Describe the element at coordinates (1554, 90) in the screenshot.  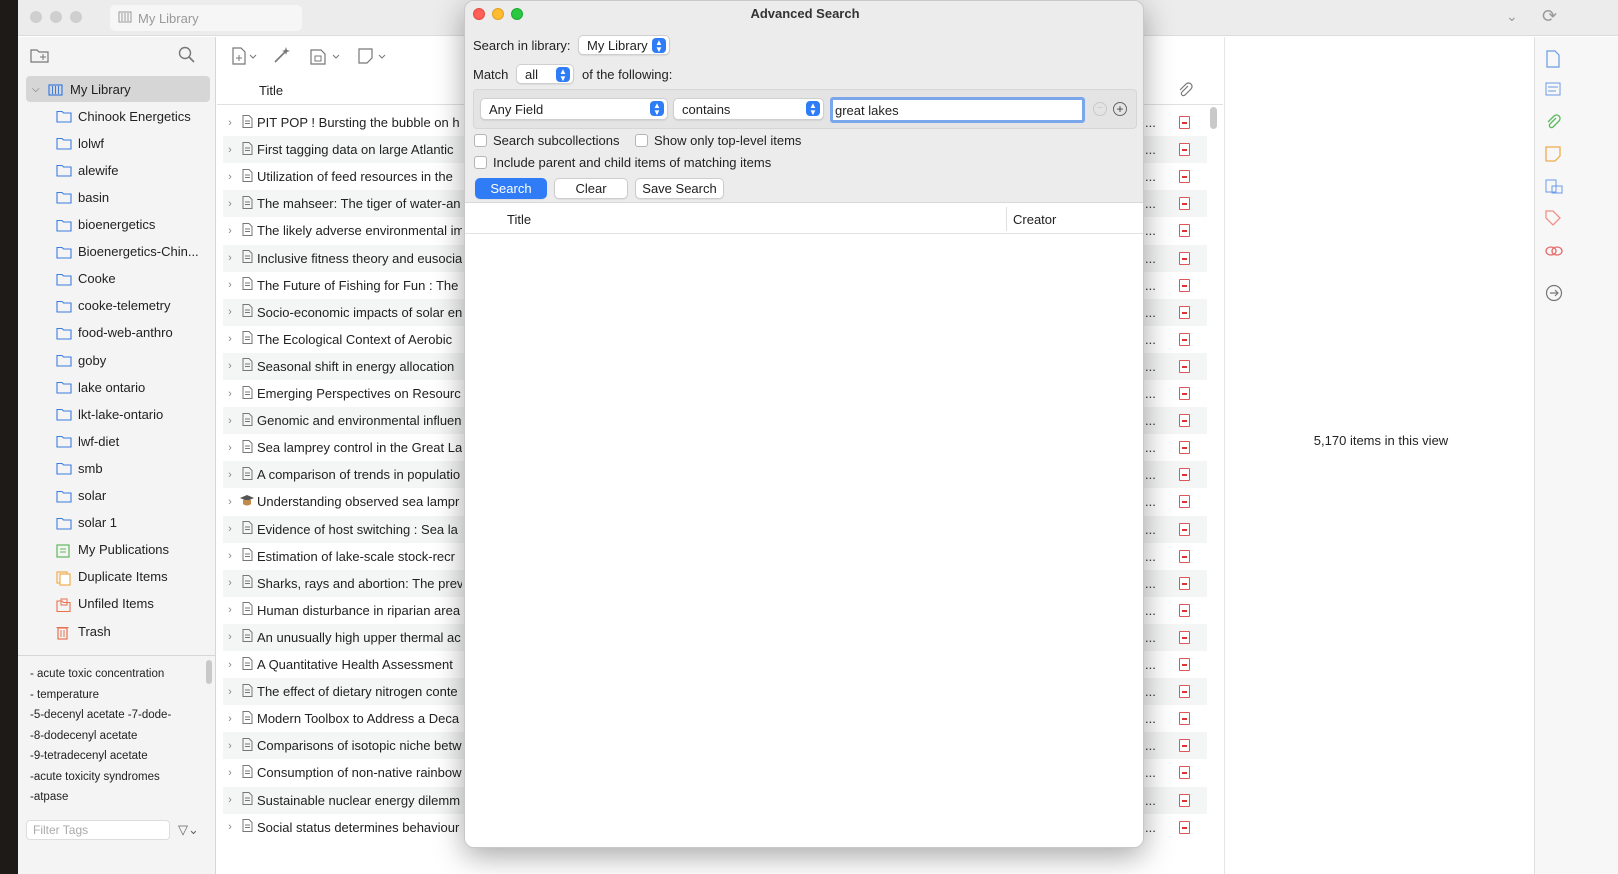
I see `abstract-icon` at that location.